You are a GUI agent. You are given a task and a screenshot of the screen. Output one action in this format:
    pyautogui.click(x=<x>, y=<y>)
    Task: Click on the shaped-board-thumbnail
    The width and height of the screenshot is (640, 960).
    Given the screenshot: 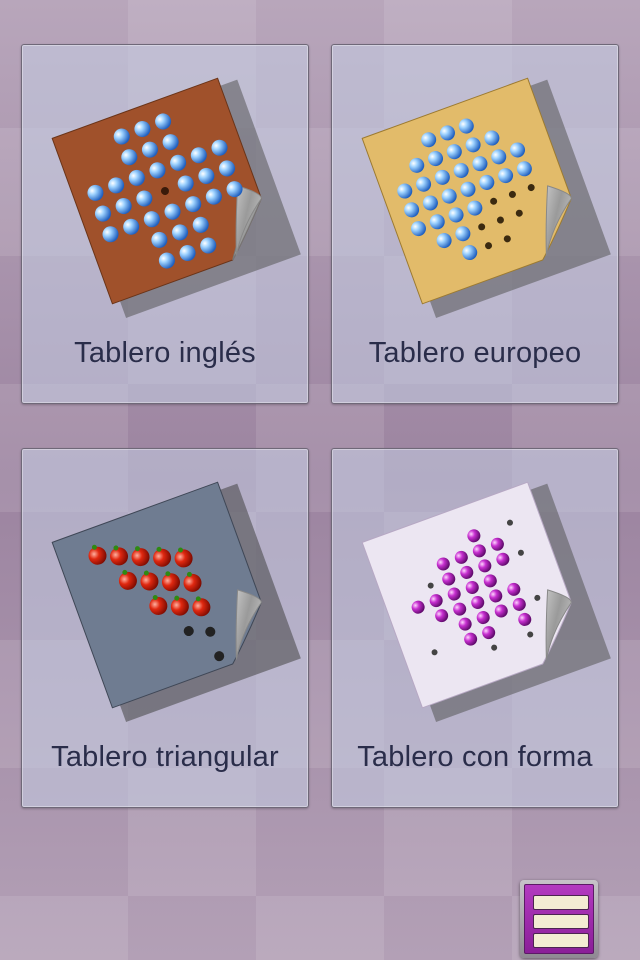 What is the action you would take?
    pyautogui.click(x=486, y=601)
    